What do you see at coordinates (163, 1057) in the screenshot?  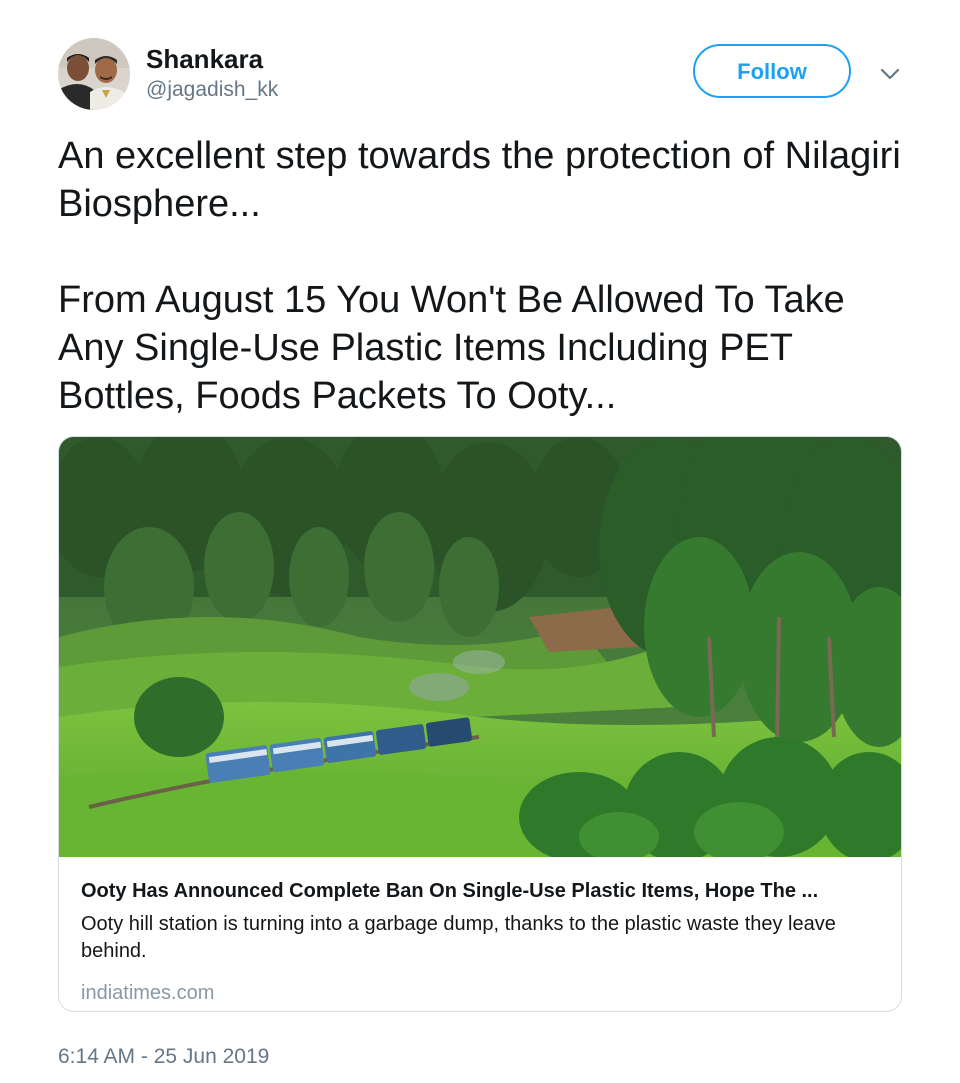 I see `tweet-timestamp: 6:14 AM - 25 Jun 2019` at bounding box center [163, 1057].